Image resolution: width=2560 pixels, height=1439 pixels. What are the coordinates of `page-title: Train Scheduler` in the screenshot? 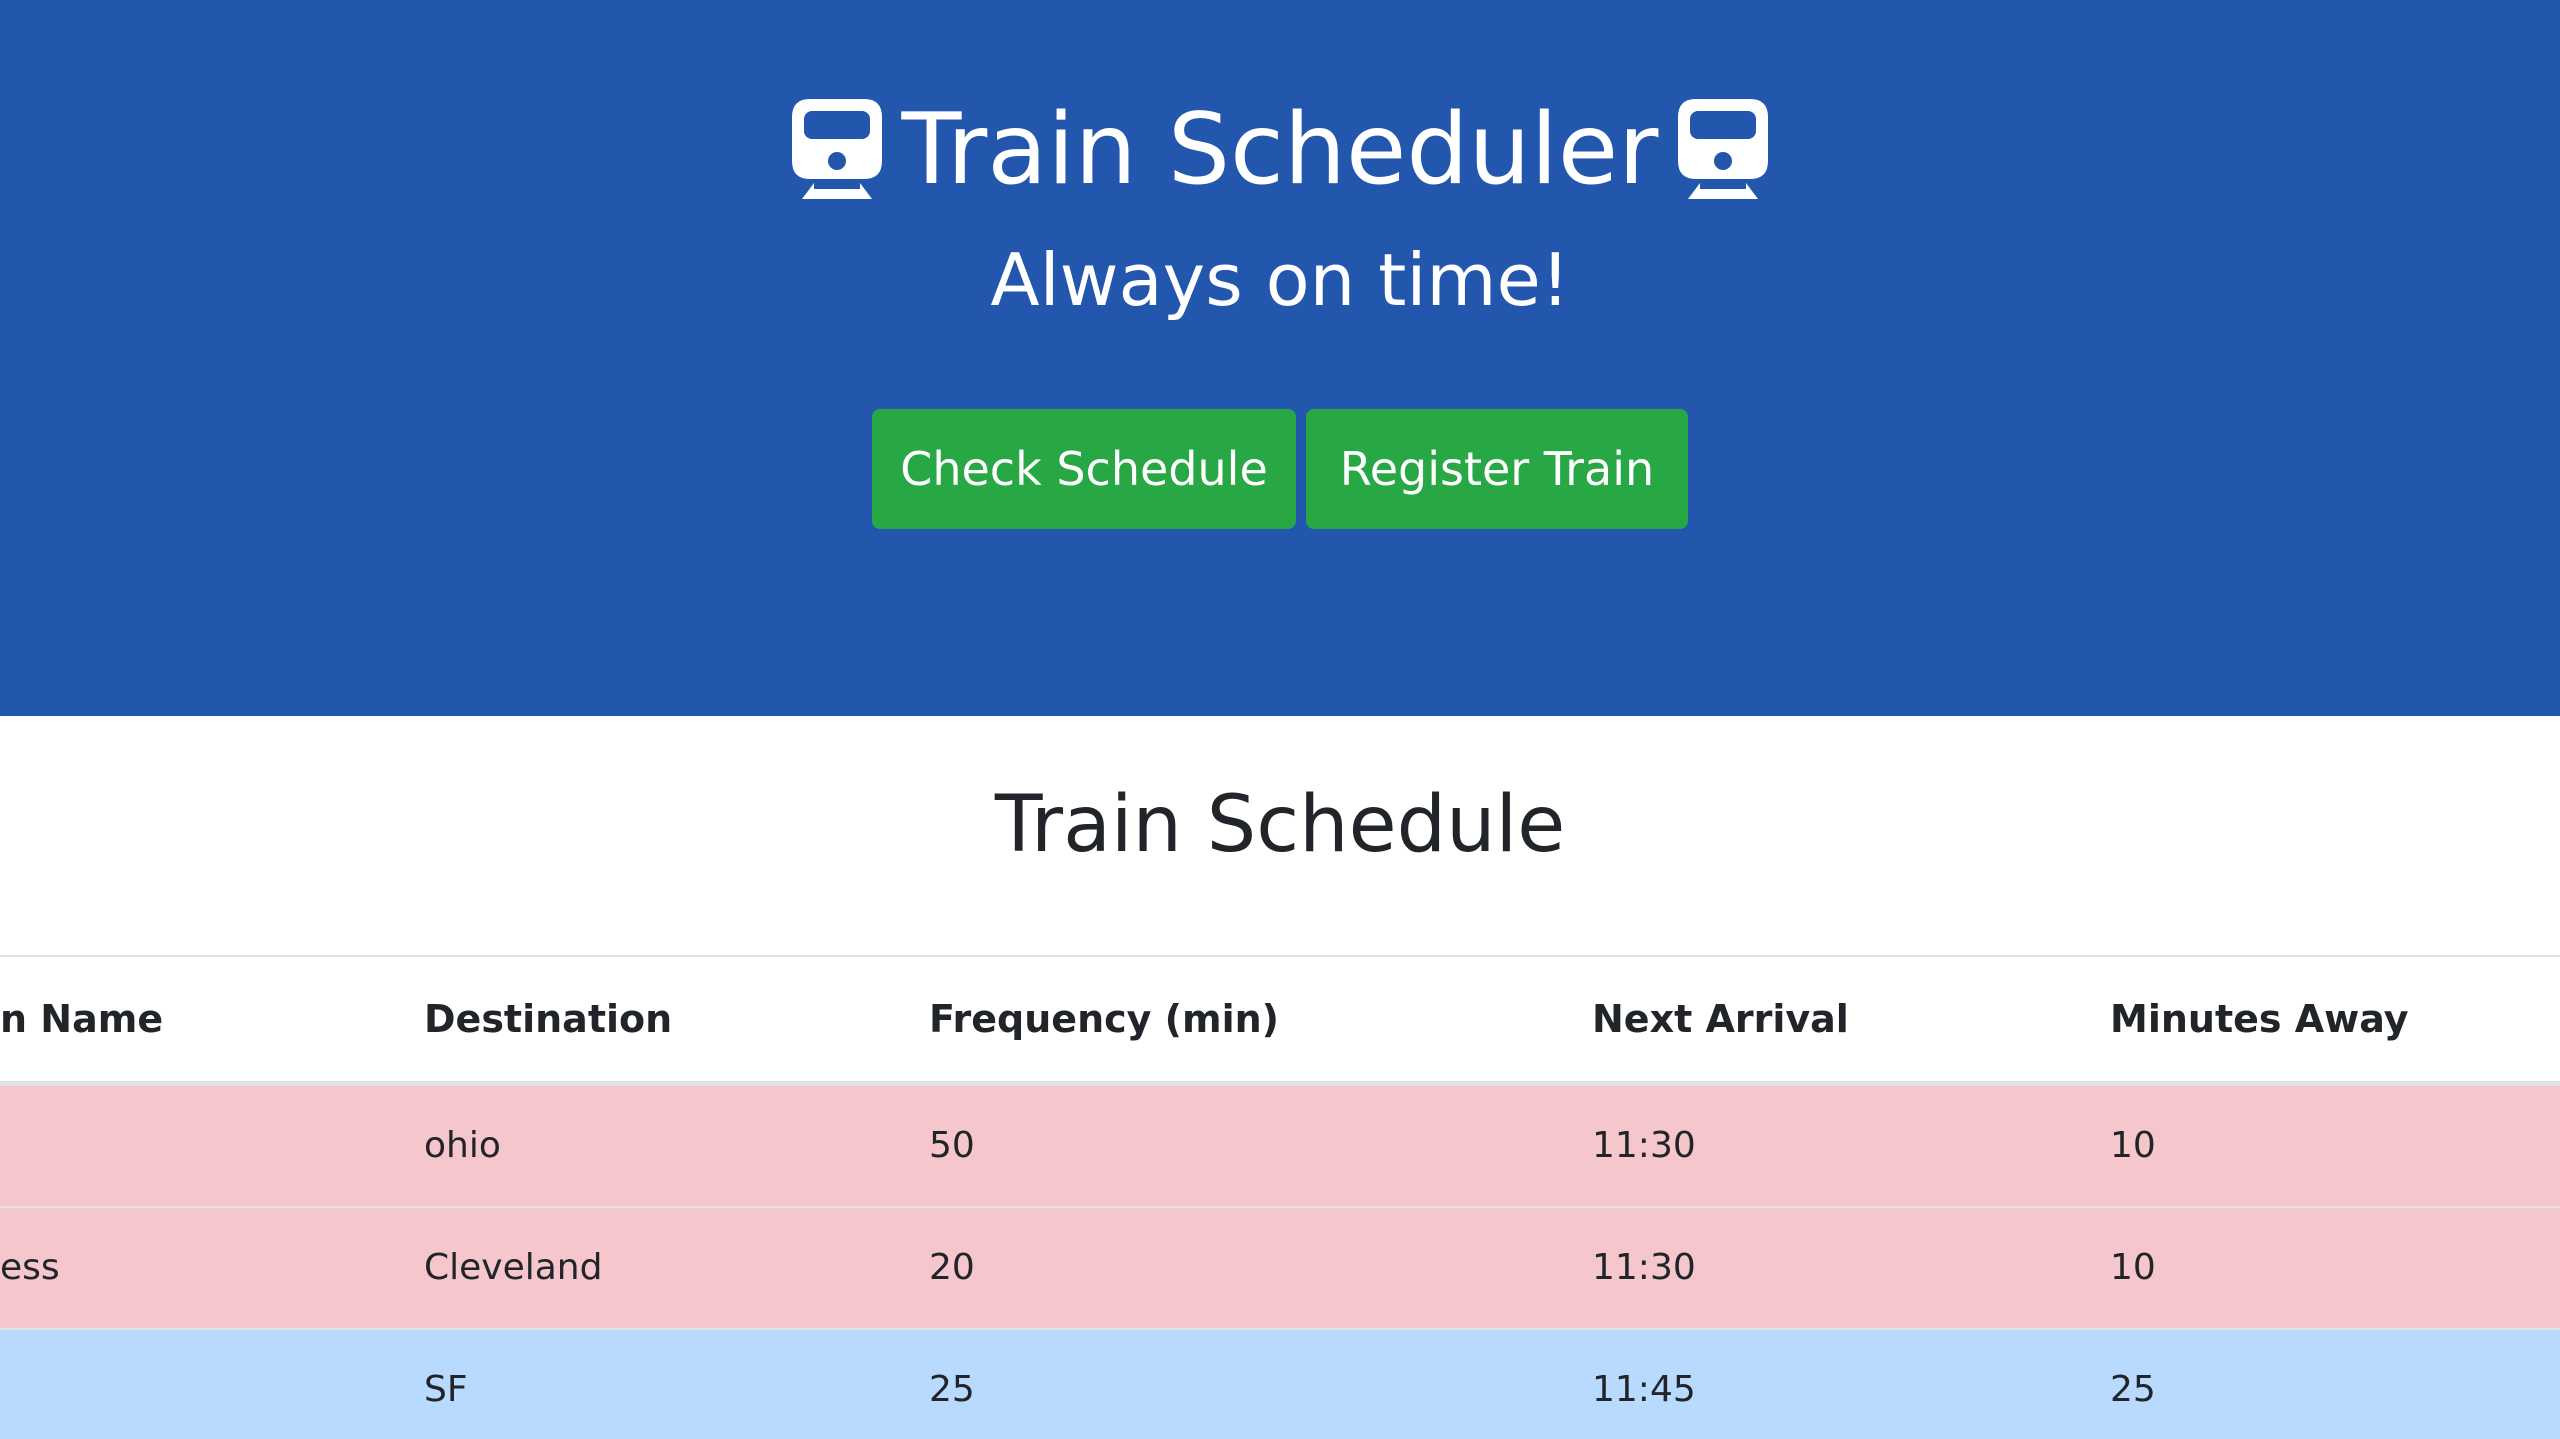 It's located at (1280, 150).